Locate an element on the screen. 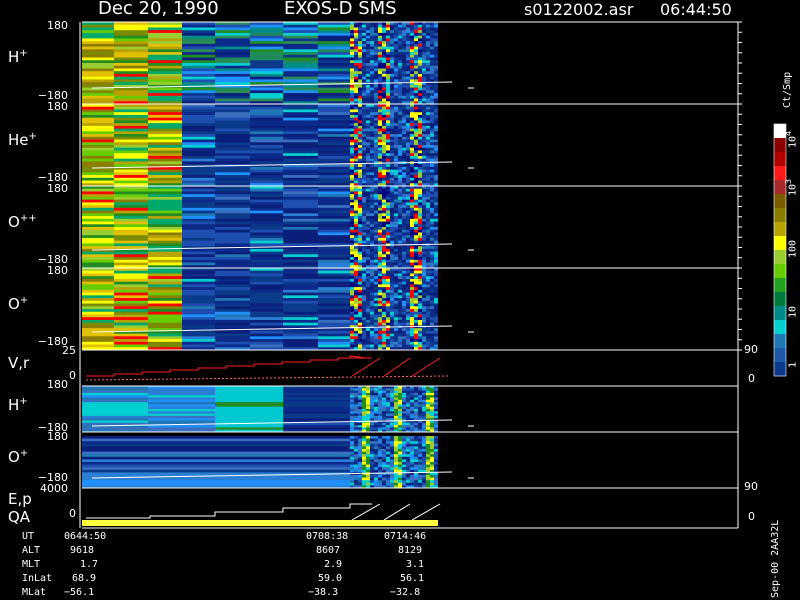 The image size is (800, 600). colorbar-segment is located at coordinates (780, 327).